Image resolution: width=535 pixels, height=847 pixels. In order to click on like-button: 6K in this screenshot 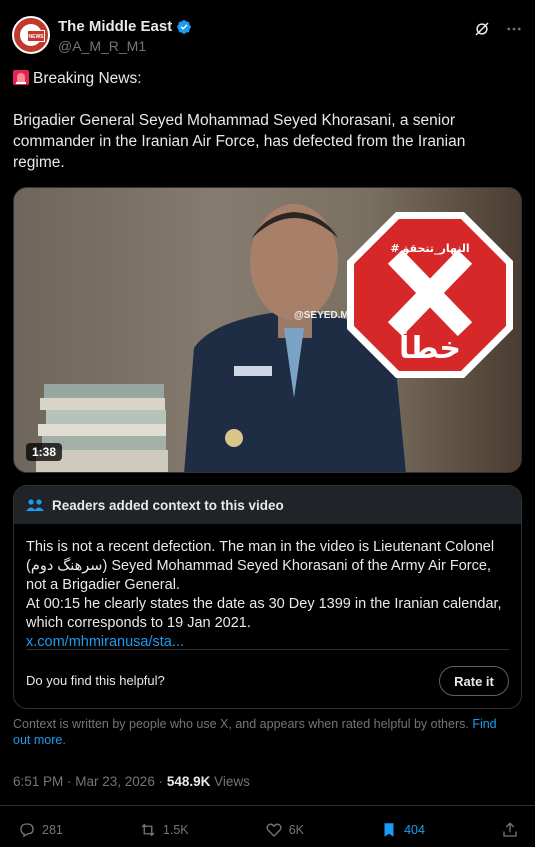, I will do `click(284, 830)`.